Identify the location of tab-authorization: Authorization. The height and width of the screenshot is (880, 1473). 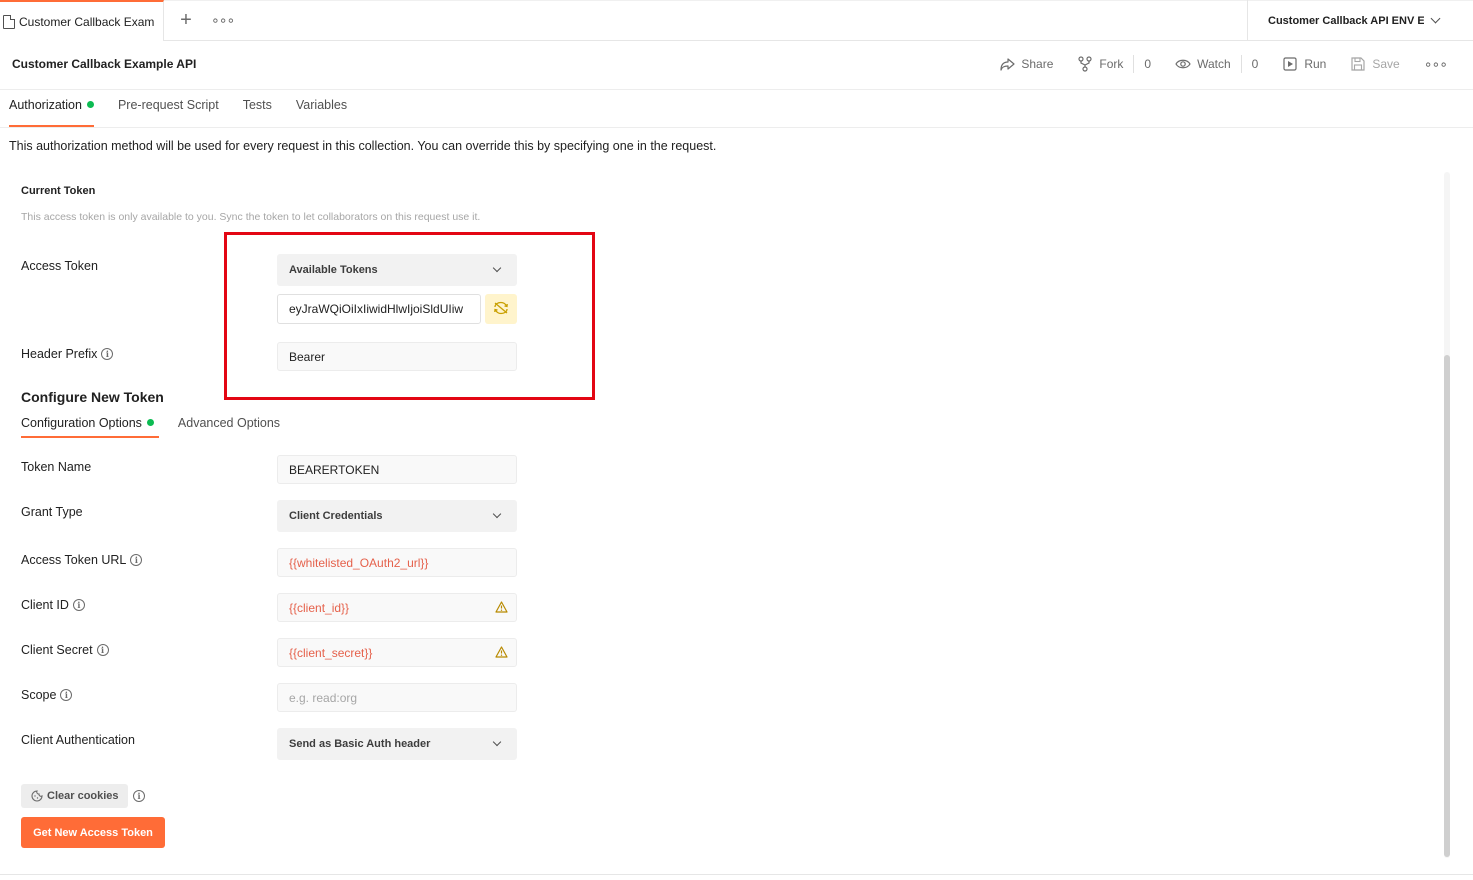
(51, 112).